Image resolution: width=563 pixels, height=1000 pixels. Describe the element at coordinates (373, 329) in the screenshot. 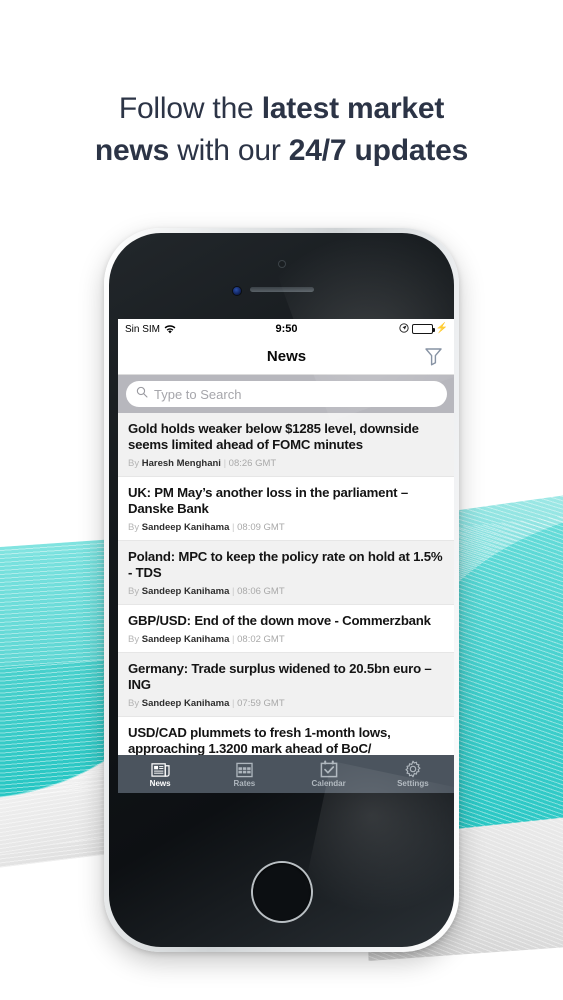

I see `status-bar-right: ⚡` at that location.